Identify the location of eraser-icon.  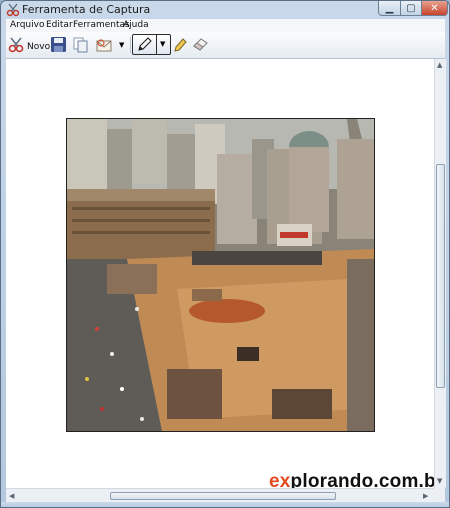
(200, 45).